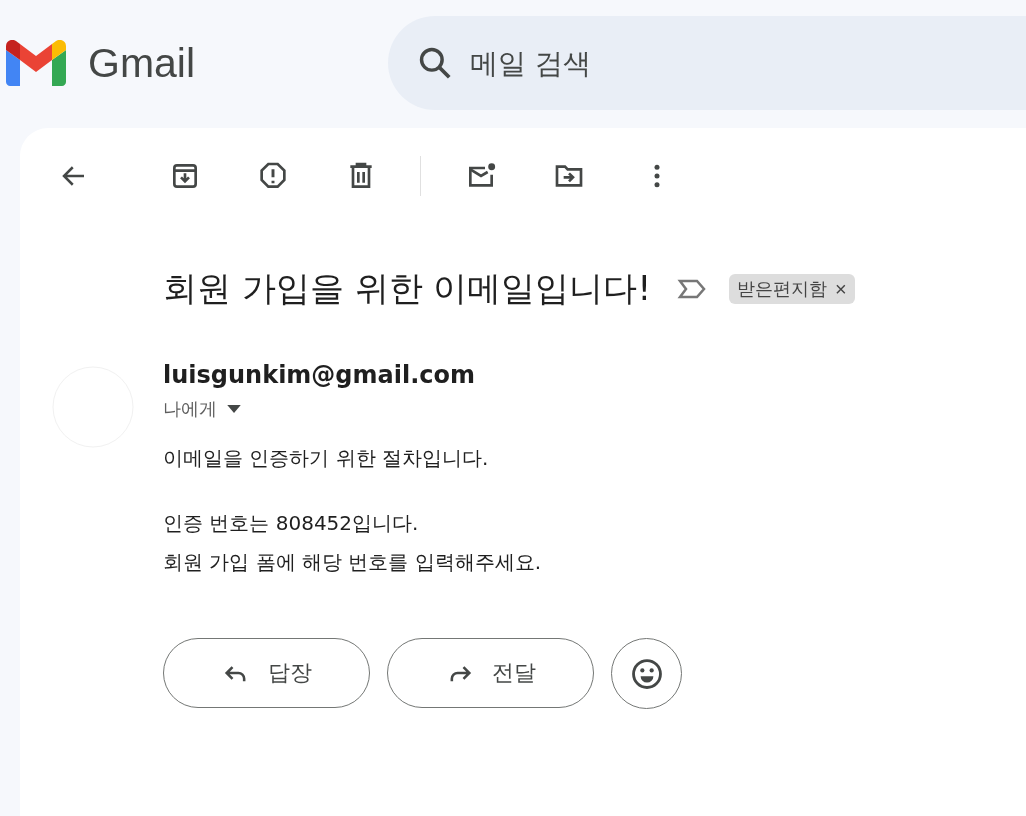 The height and width of the screenshot is (816, 1026). I want to click on label-name: 받은편지함, so click(782, 289).